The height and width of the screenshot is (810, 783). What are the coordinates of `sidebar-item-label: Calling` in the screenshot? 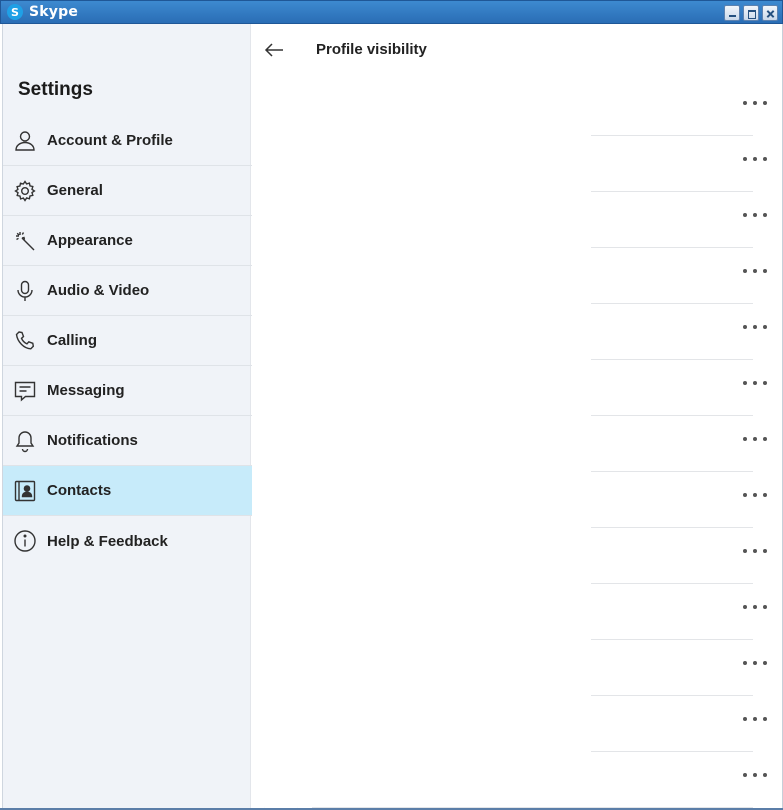 It's located at (72, 340).